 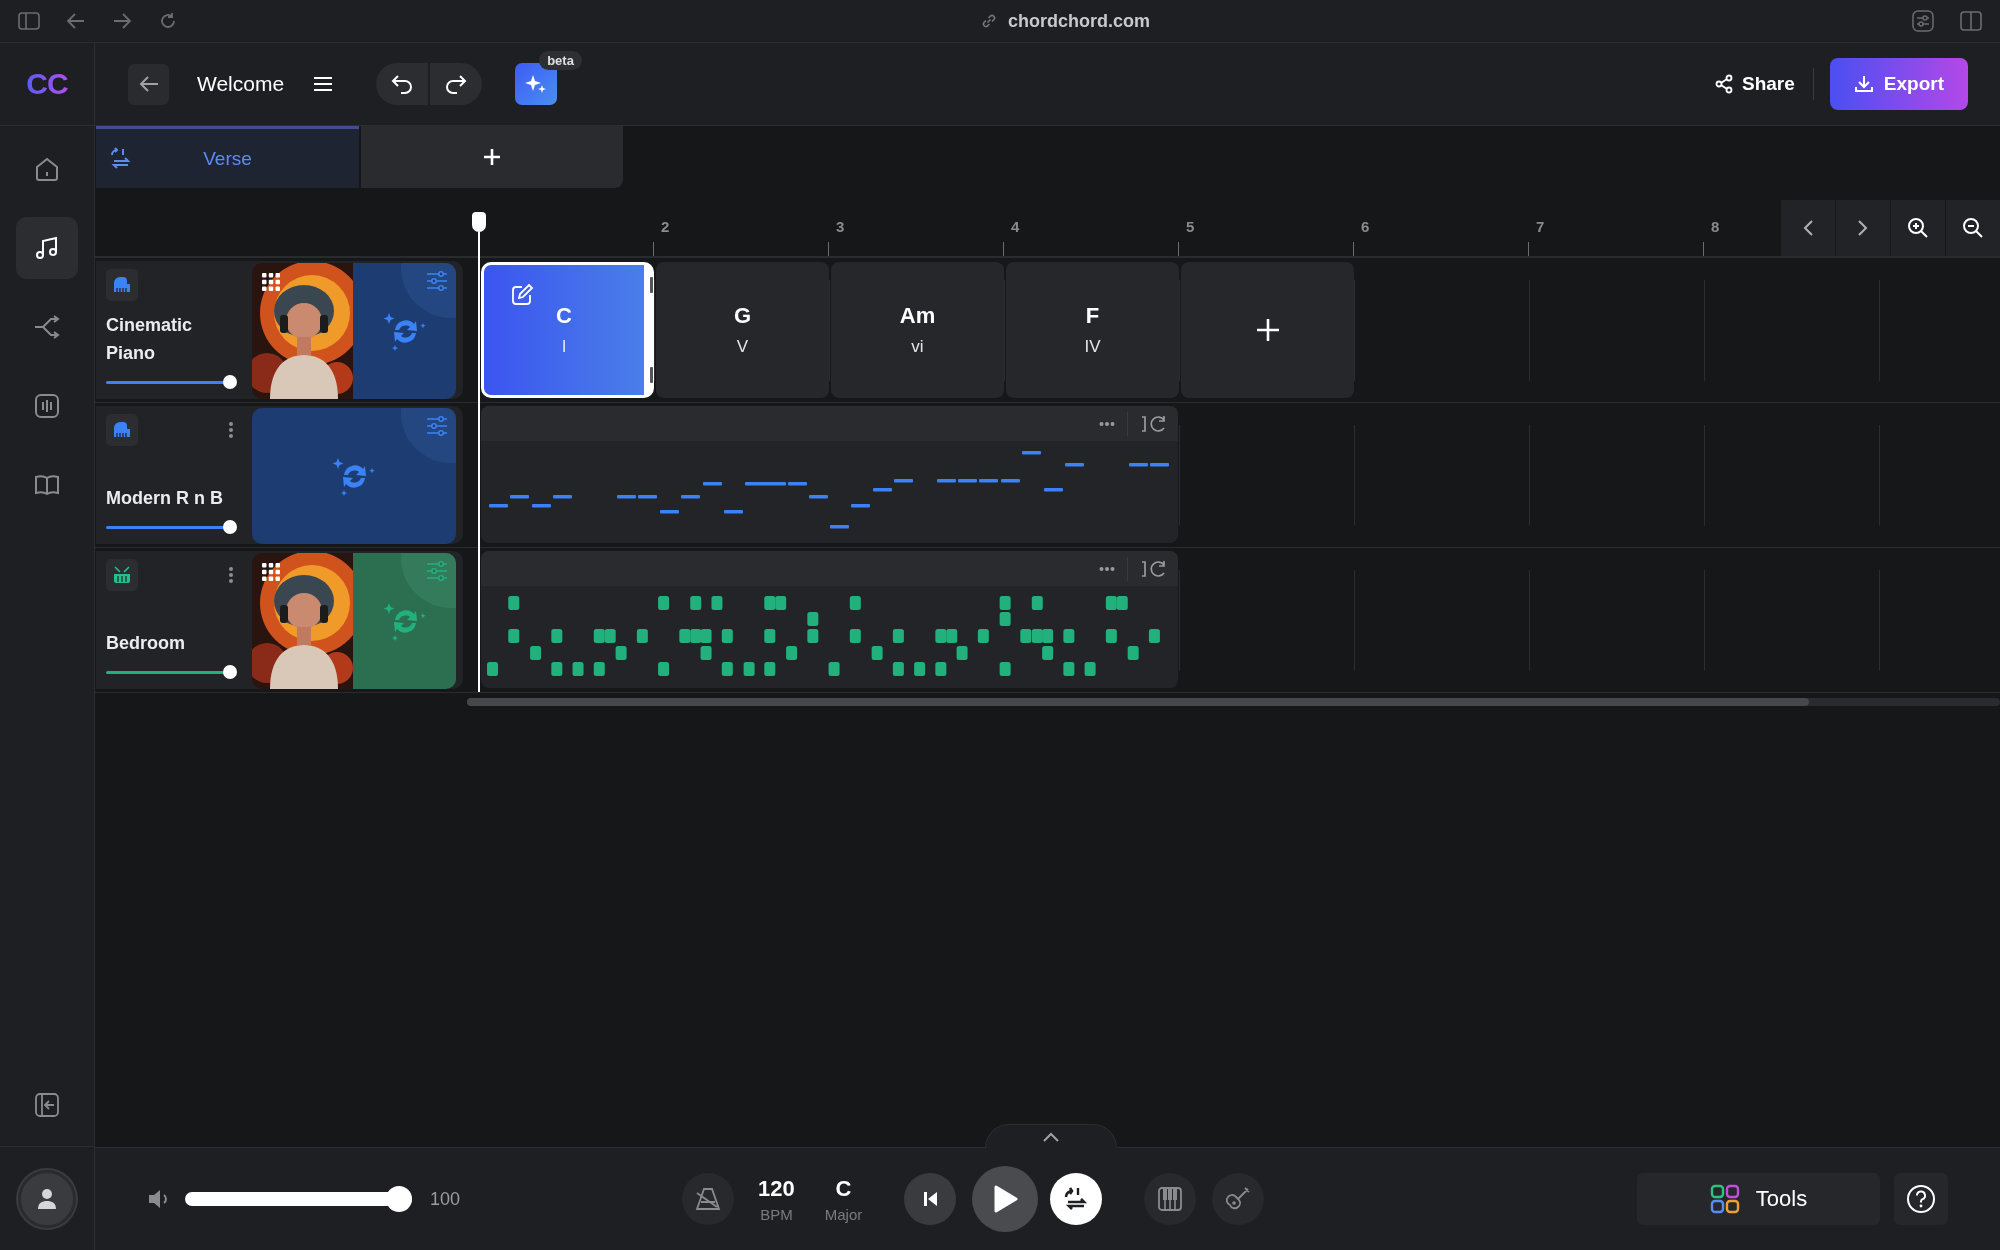 What do you see at coordinates (1971, 21) in the screenshot?
I see `split-view-icon` at bounding box center [1971, 21].